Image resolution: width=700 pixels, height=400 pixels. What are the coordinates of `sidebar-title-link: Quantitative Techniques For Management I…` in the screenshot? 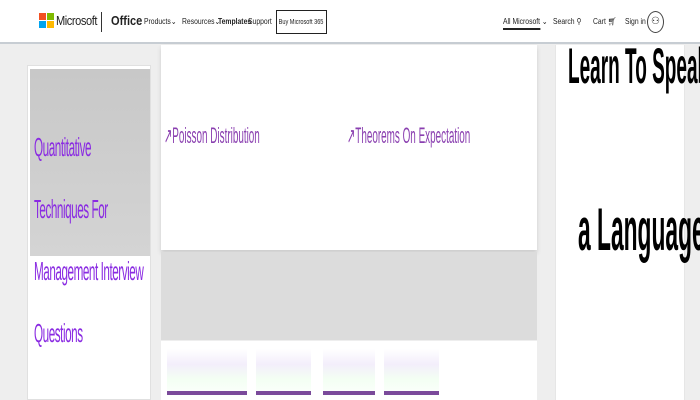 It's located at (90, 240).